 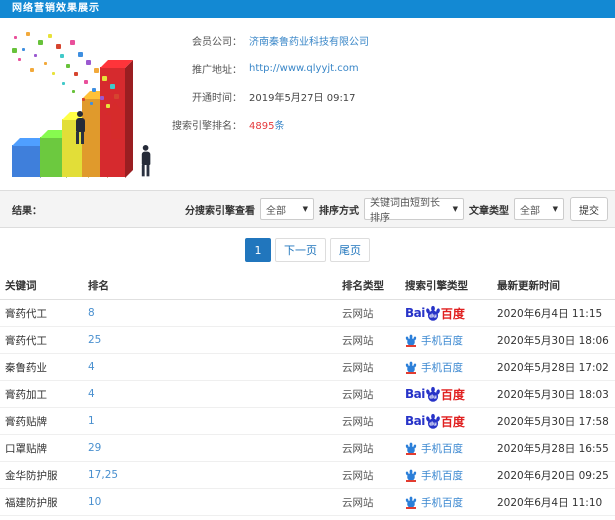 What do you see at coordinates (115, 120) in the screenshot?
I see `up-arrow-icon` at bounding box center [115, 120].